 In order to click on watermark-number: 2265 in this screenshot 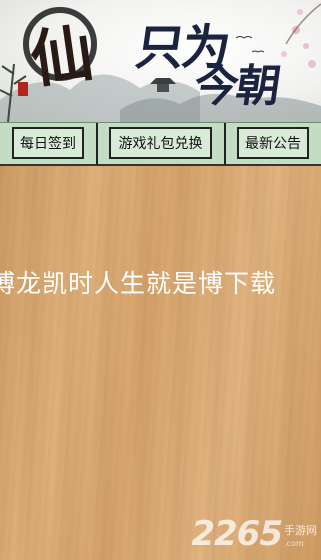, I will do `click(237, 534)`.